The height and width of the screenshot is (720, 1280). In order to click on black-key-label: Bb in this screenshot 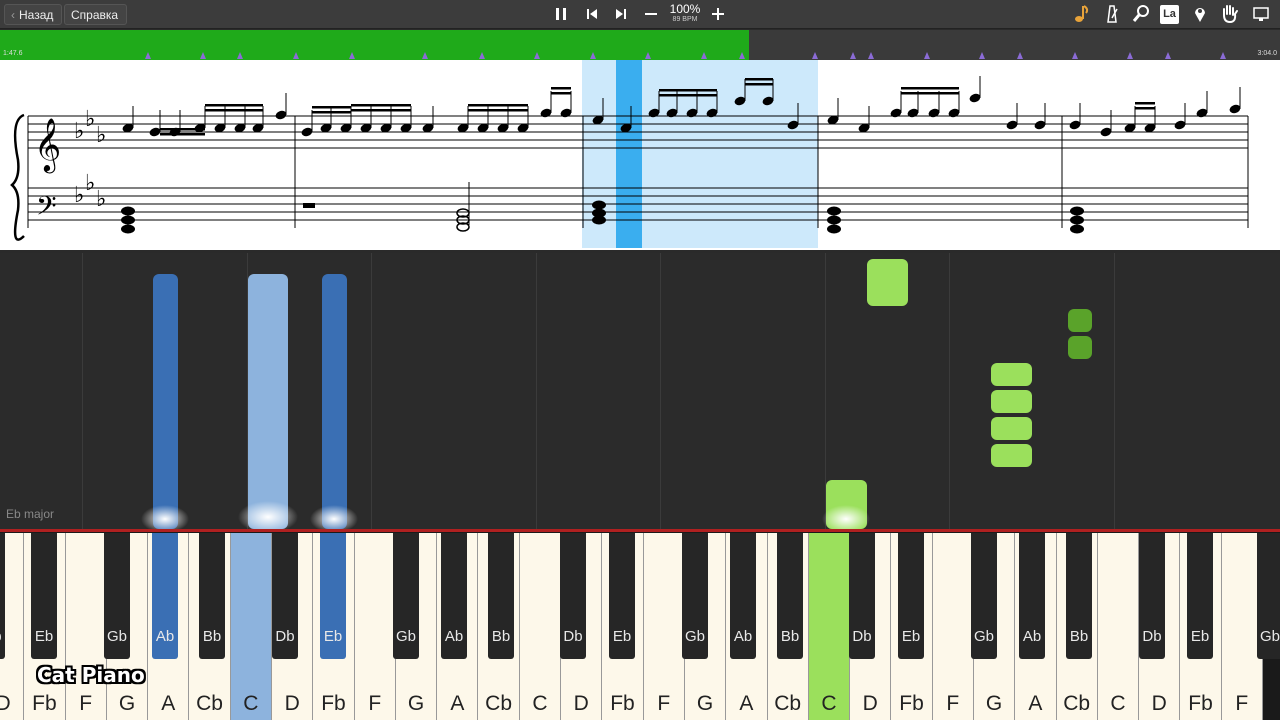, I will do `click(212, 636)`.